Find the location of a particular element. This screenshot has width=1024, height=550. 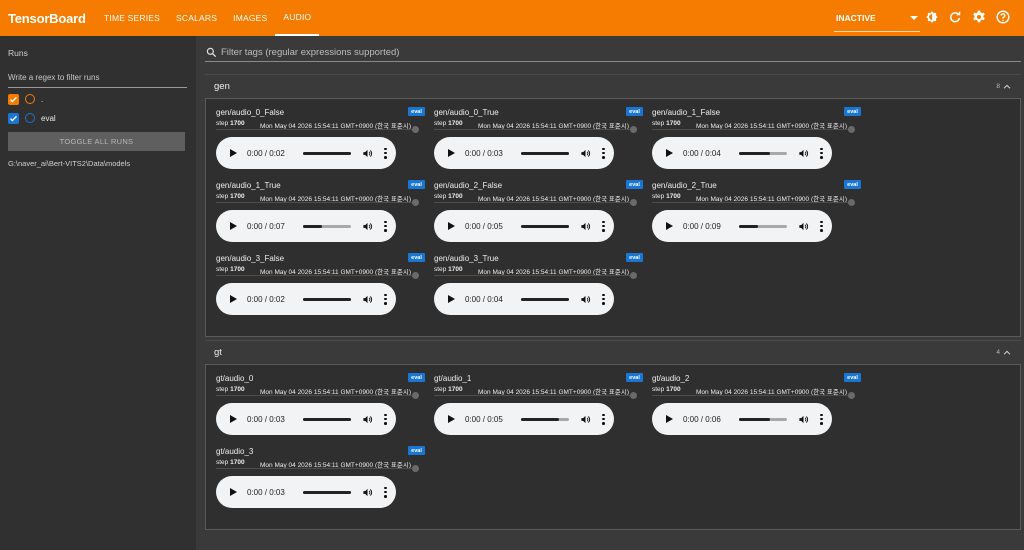

brightness-icon is located at coordinates (932, 17).